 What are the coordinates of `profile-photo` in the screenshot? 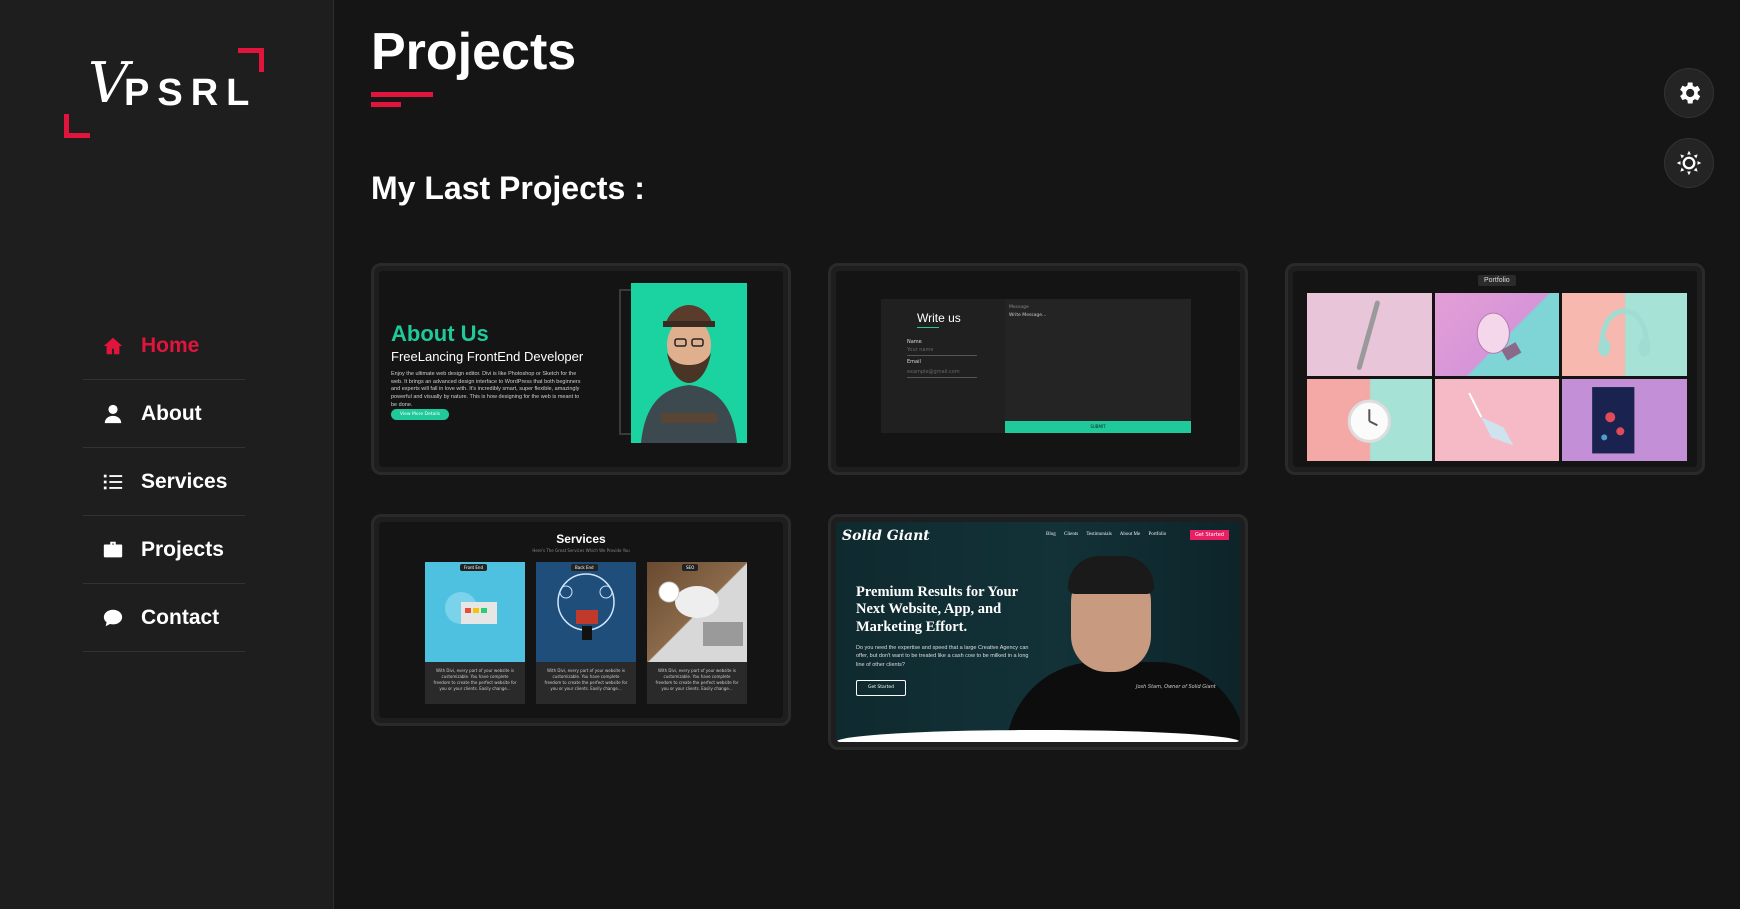 It's located at (689, 363).